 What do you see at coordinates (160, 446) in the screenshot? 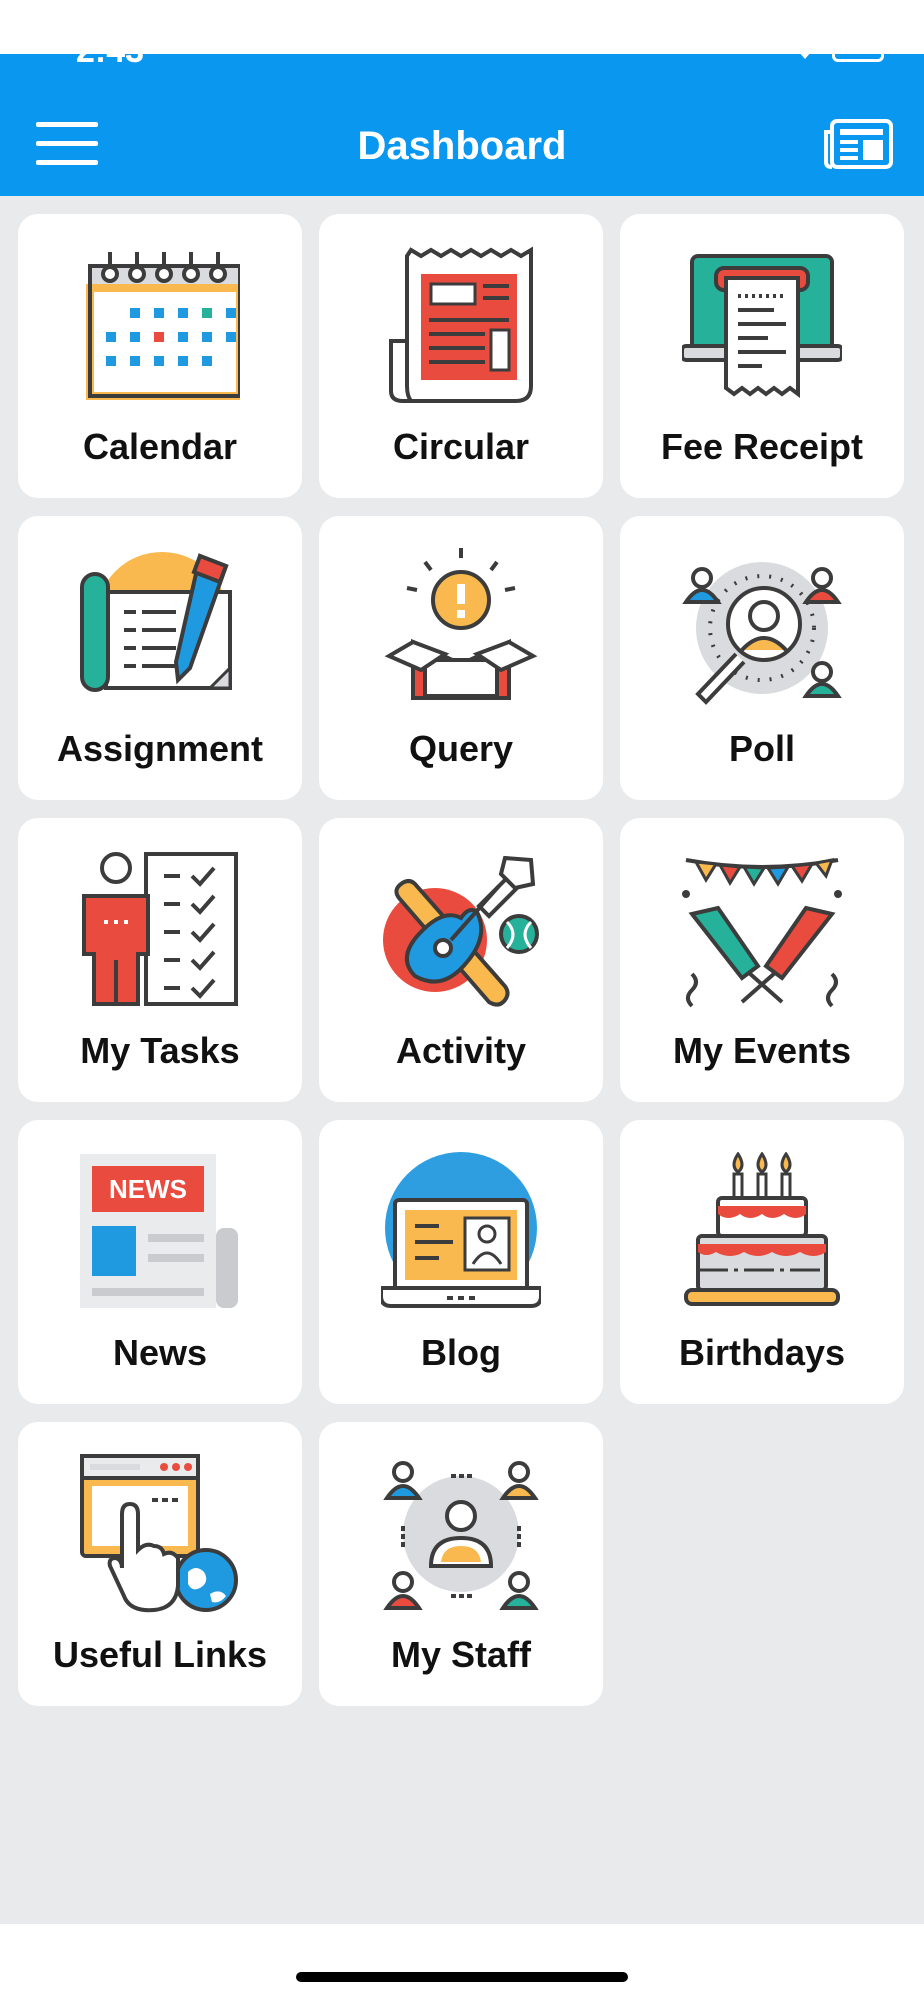
I see `tile-label: Calendar` at bounding box center [160, 446].